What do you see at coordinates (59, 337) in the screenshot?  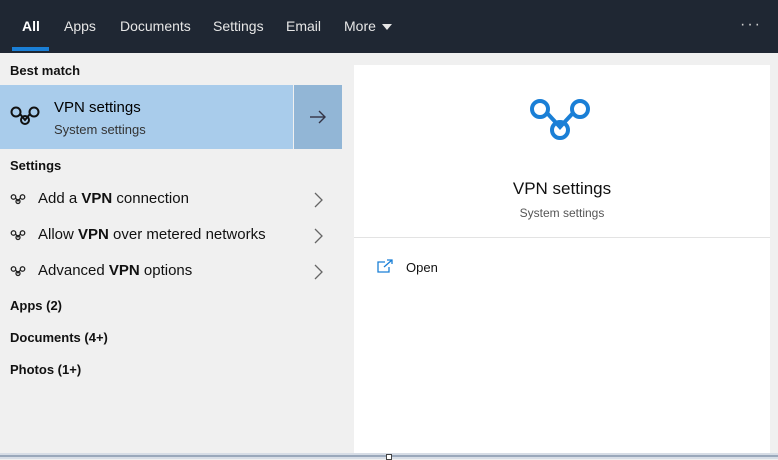 I see `category-documents: Documents (4+)` at bounding box center [59, 337].